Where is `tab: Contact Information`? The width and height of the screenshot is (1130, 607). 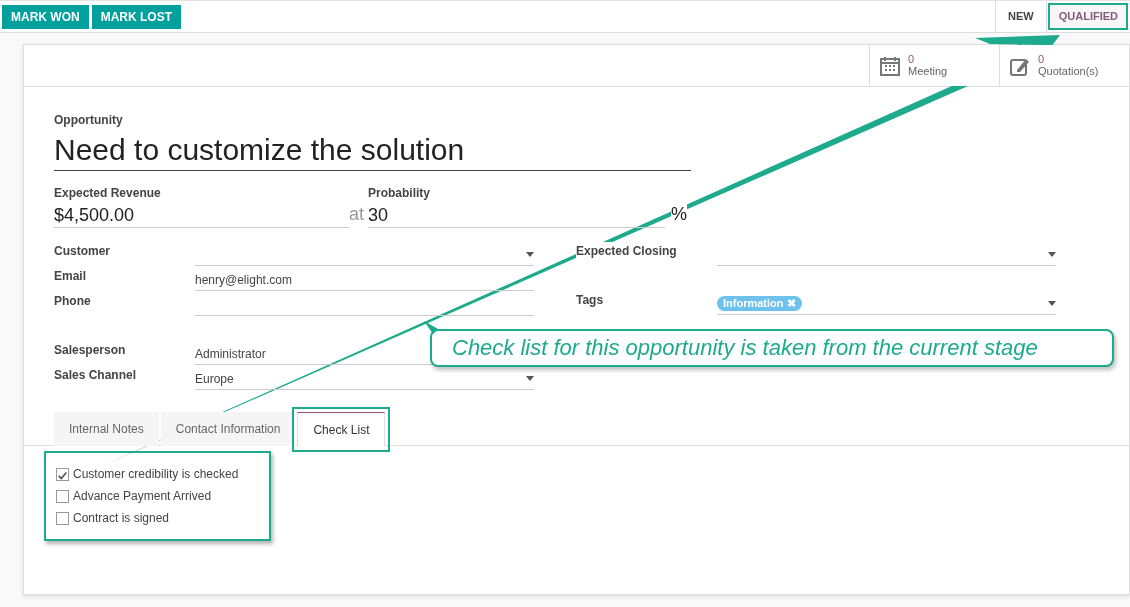
tab: Contact Information is located at coordinates (228, 429).